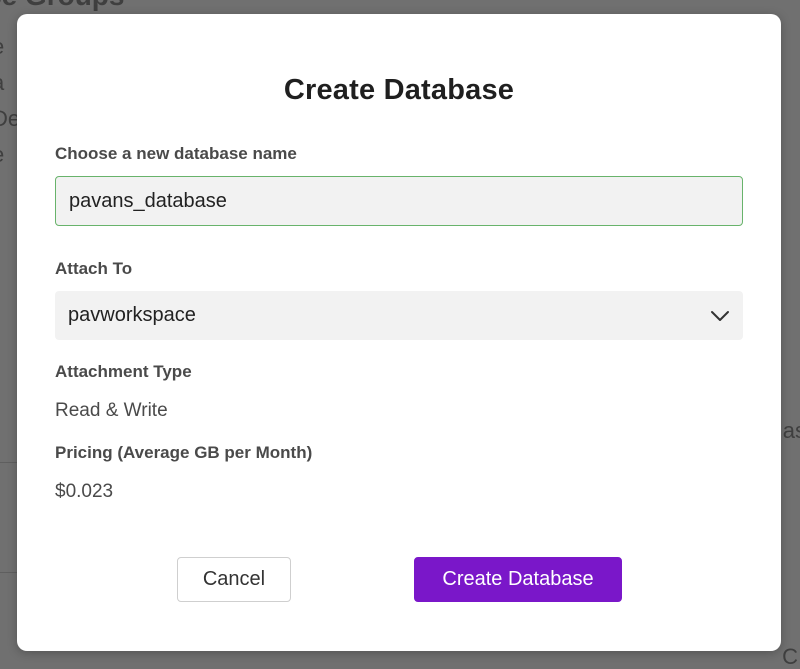 This screenshot has width=800, height=669. Describe the element at coordinates (720, 316) in the screenshot. I see `chevron-down-icon` at that location.